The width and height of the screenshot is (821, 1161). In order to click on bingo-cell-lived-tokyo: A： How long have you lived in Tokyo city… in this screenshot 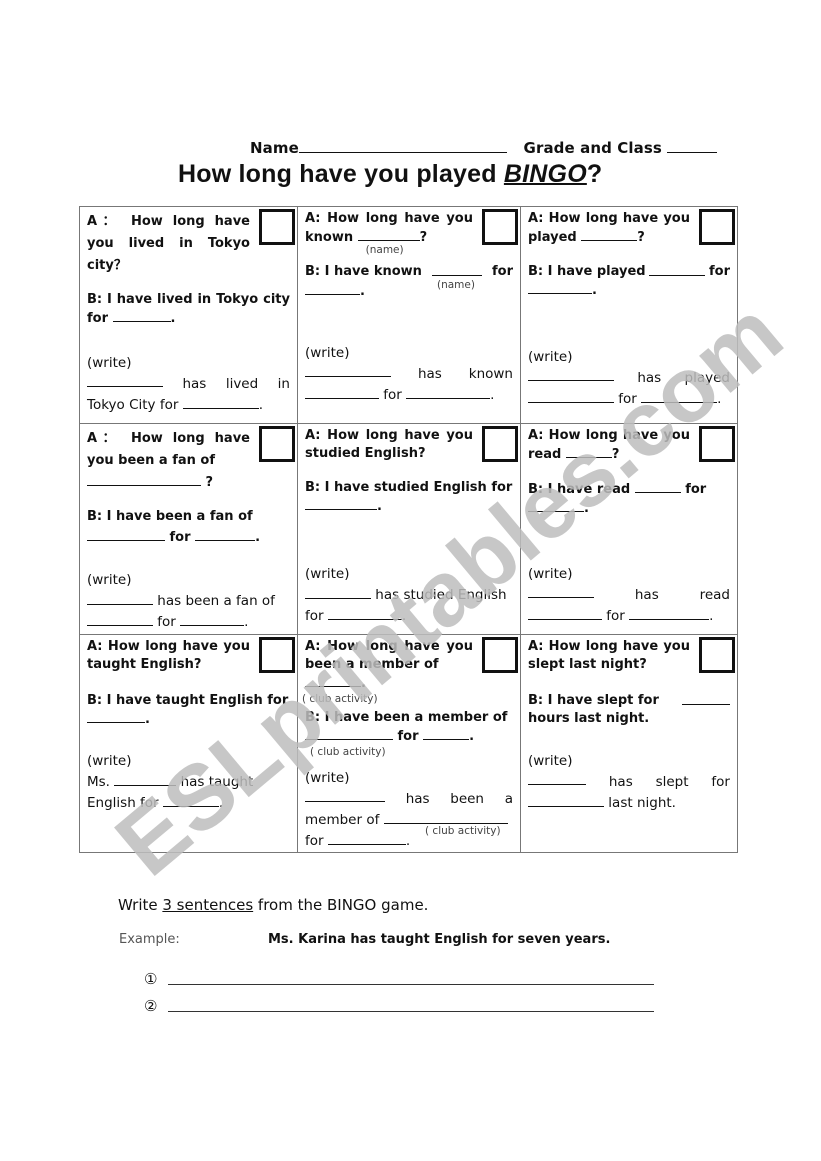, I will do `click(189, 315)`.